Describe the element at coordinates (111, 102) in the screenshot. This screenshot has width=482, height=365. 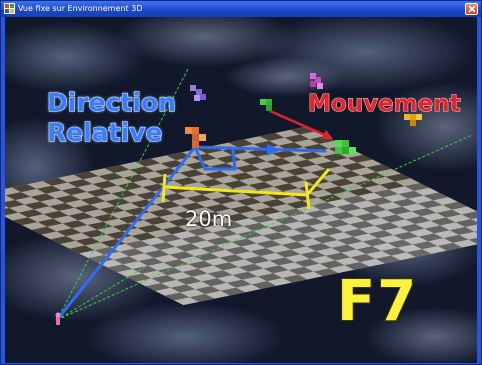
I see `direction-label-line1: Direction` at that location.